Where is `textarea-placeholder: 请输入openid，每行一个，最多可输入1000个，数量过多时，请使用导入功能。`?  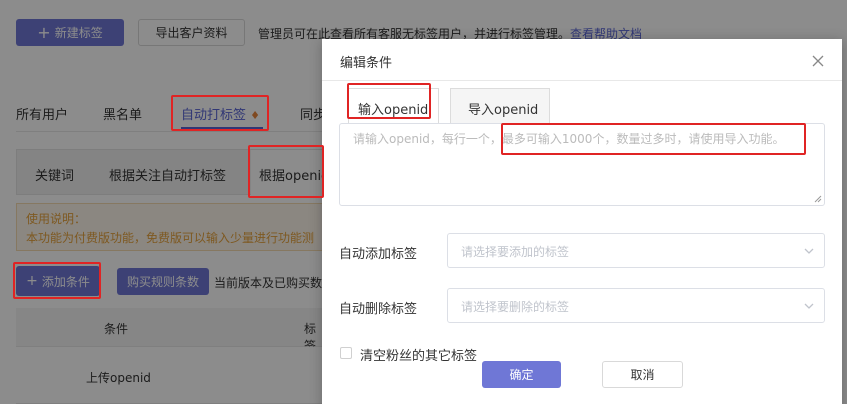 textarea-placeholder: 请输入openid，每行一个，最多可输入1000个，数量过多时，请使用导入功能。 is located at coordinates (569, 139).